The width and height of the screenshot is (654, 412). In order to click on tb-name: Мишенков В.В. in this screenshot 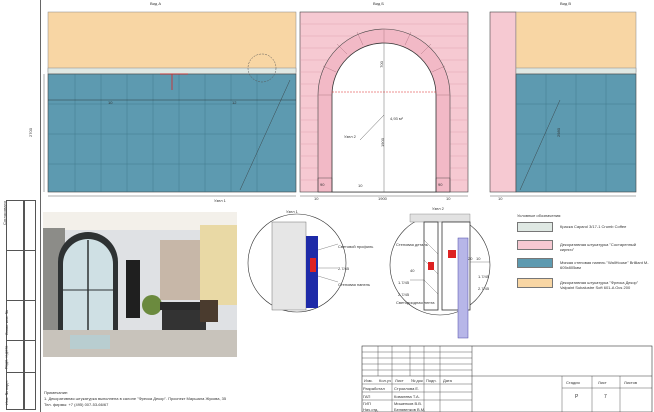, I will do `click(408, 403)`.